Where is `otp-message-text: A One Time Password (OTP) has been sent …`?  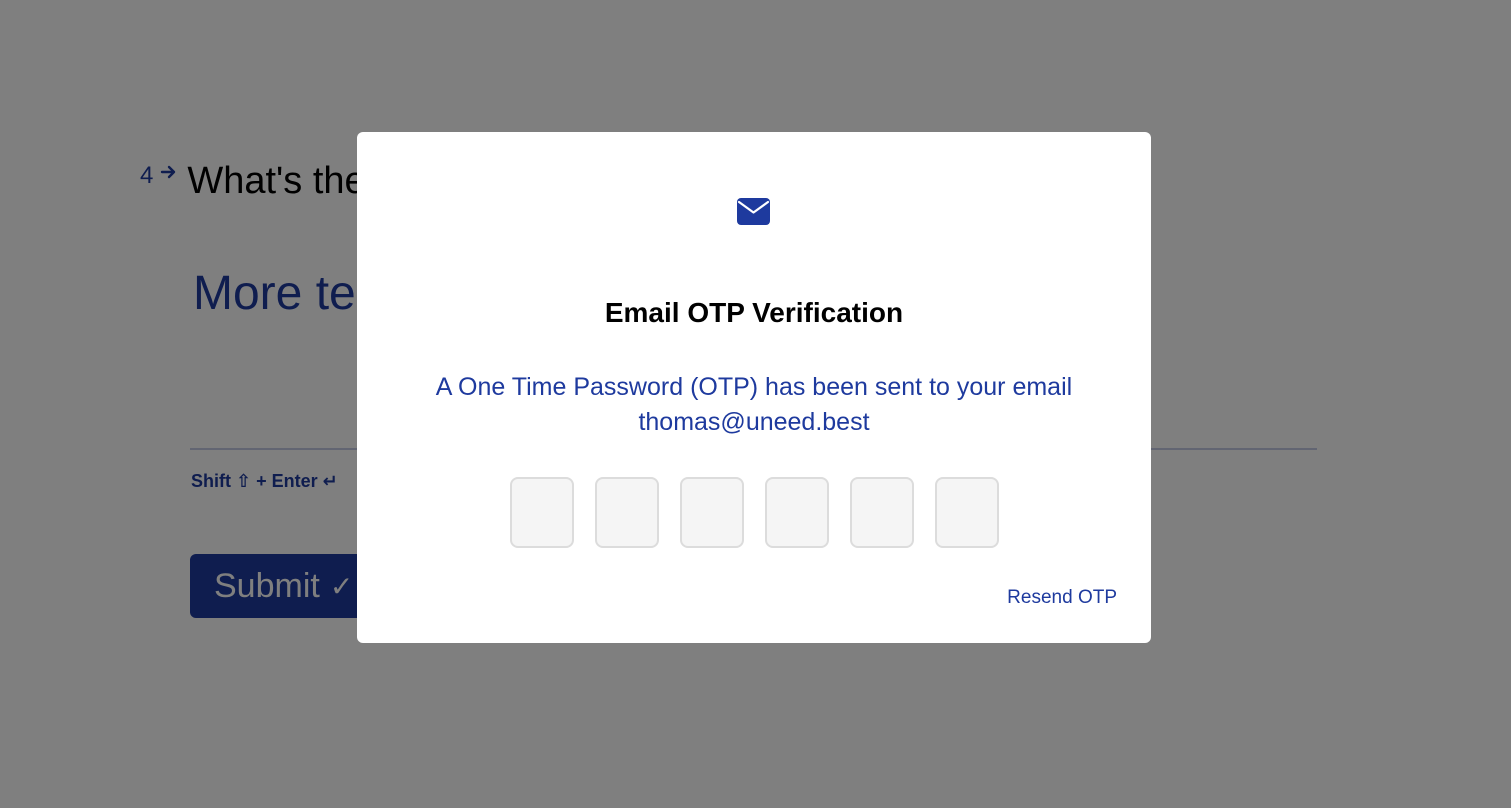 otp-message-text: A One Time Password (OTP) has been sent … is located at coordinates (754, 387).